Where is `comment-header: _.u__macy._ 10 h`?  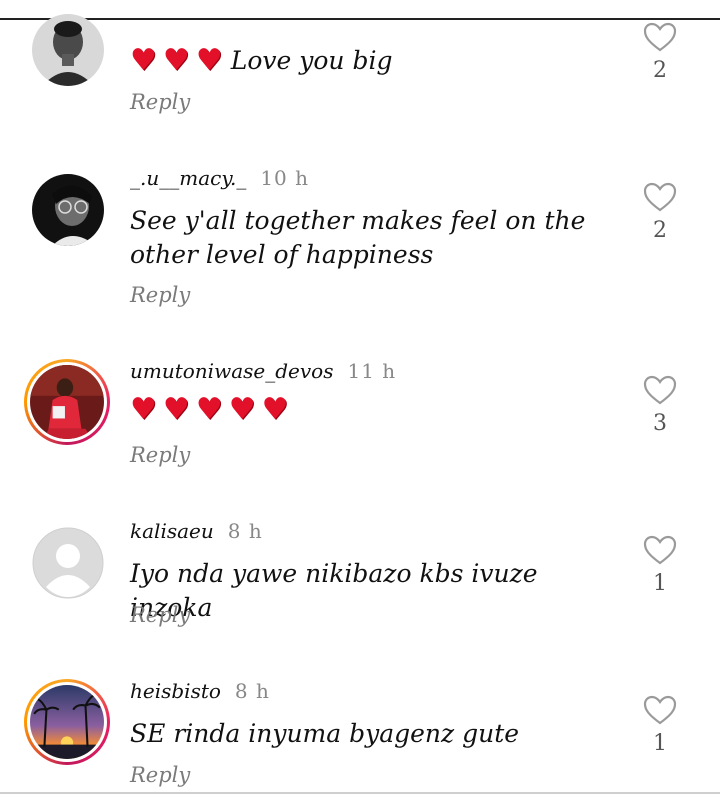 comment-header: _.u__macy._ 10 h is located at coordinates (219, 178).